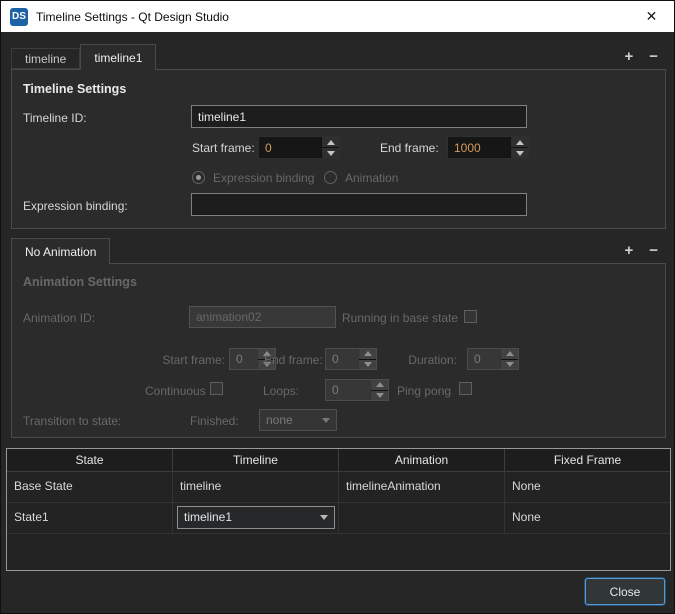 This screenshot has width=675, height=614. What do you see at coordinates (90, 487) in the screenshot?
I see `cell-state: Base State` at bounding box center [90, 487].